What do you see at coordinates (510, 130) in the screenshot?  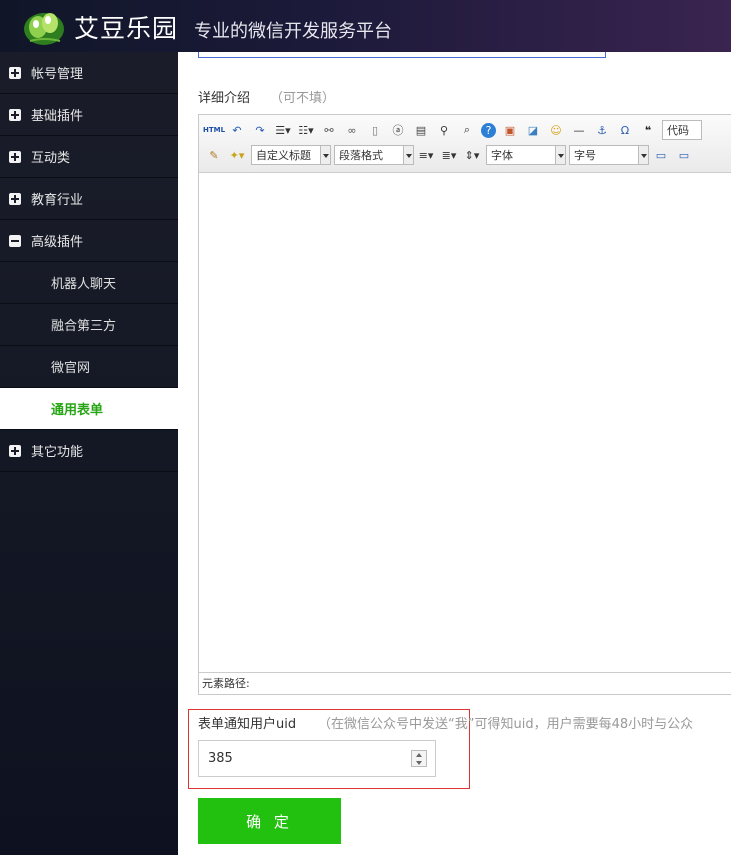 I see `image-icon: ▣` at bounding box center [510, 130].